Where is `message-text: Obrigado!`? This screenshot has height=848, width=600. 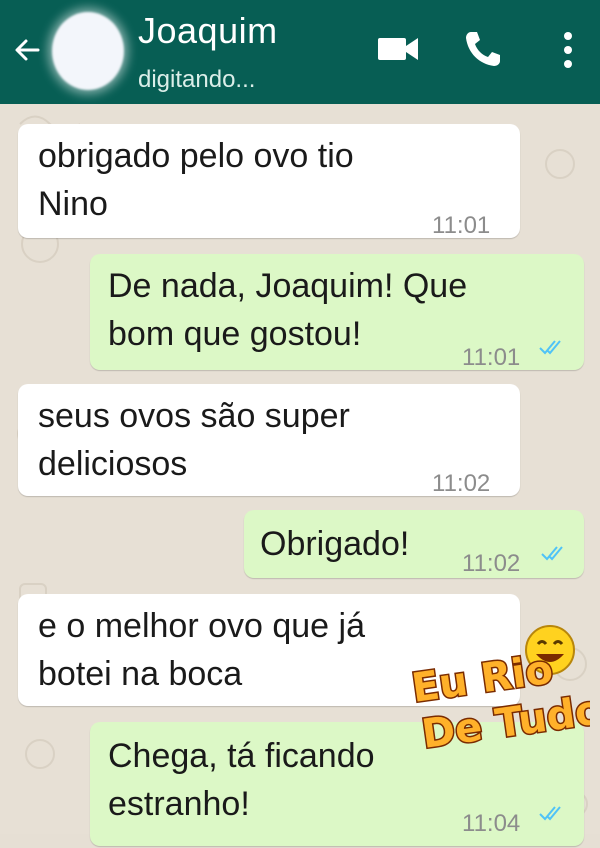 message-text: Obrigado! is located at coordinates (335, 544).